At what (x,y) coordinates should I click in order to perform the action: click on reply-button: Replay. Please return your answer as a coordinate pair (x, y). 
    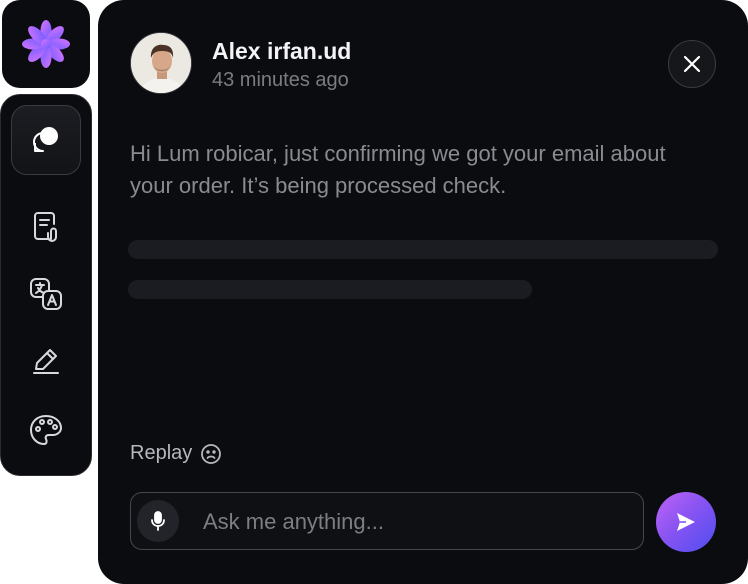
    Looking at the image, I should click on (176, 453).